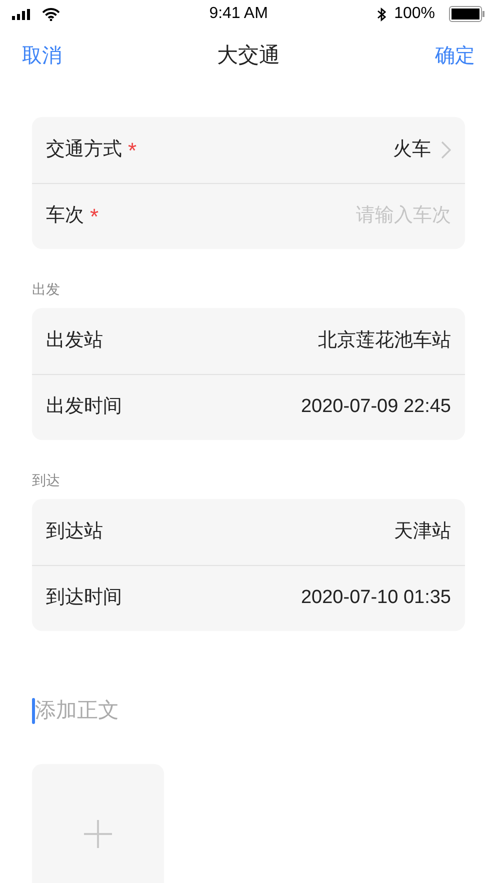 The image size is (497, 883). Describe the element at coordinates (375, 598) in the screenshot. I see `field-value: 2020-07-10 01:35` at that location.